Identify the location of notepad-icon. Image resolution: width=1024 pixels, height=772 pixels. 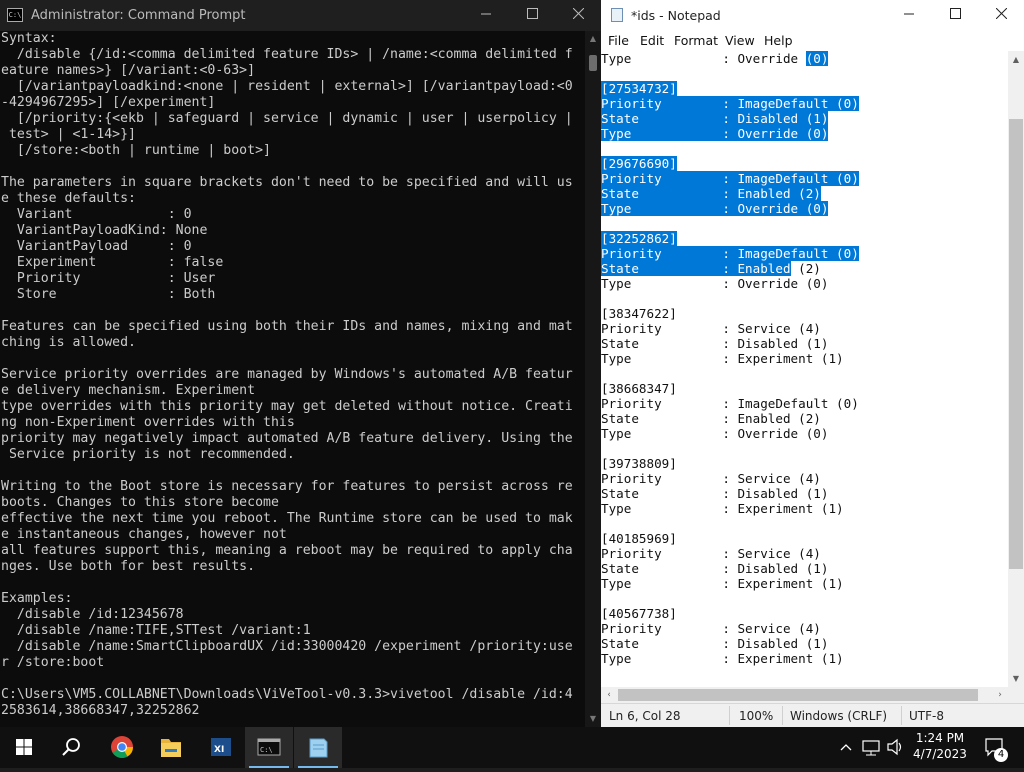
(318, 747).